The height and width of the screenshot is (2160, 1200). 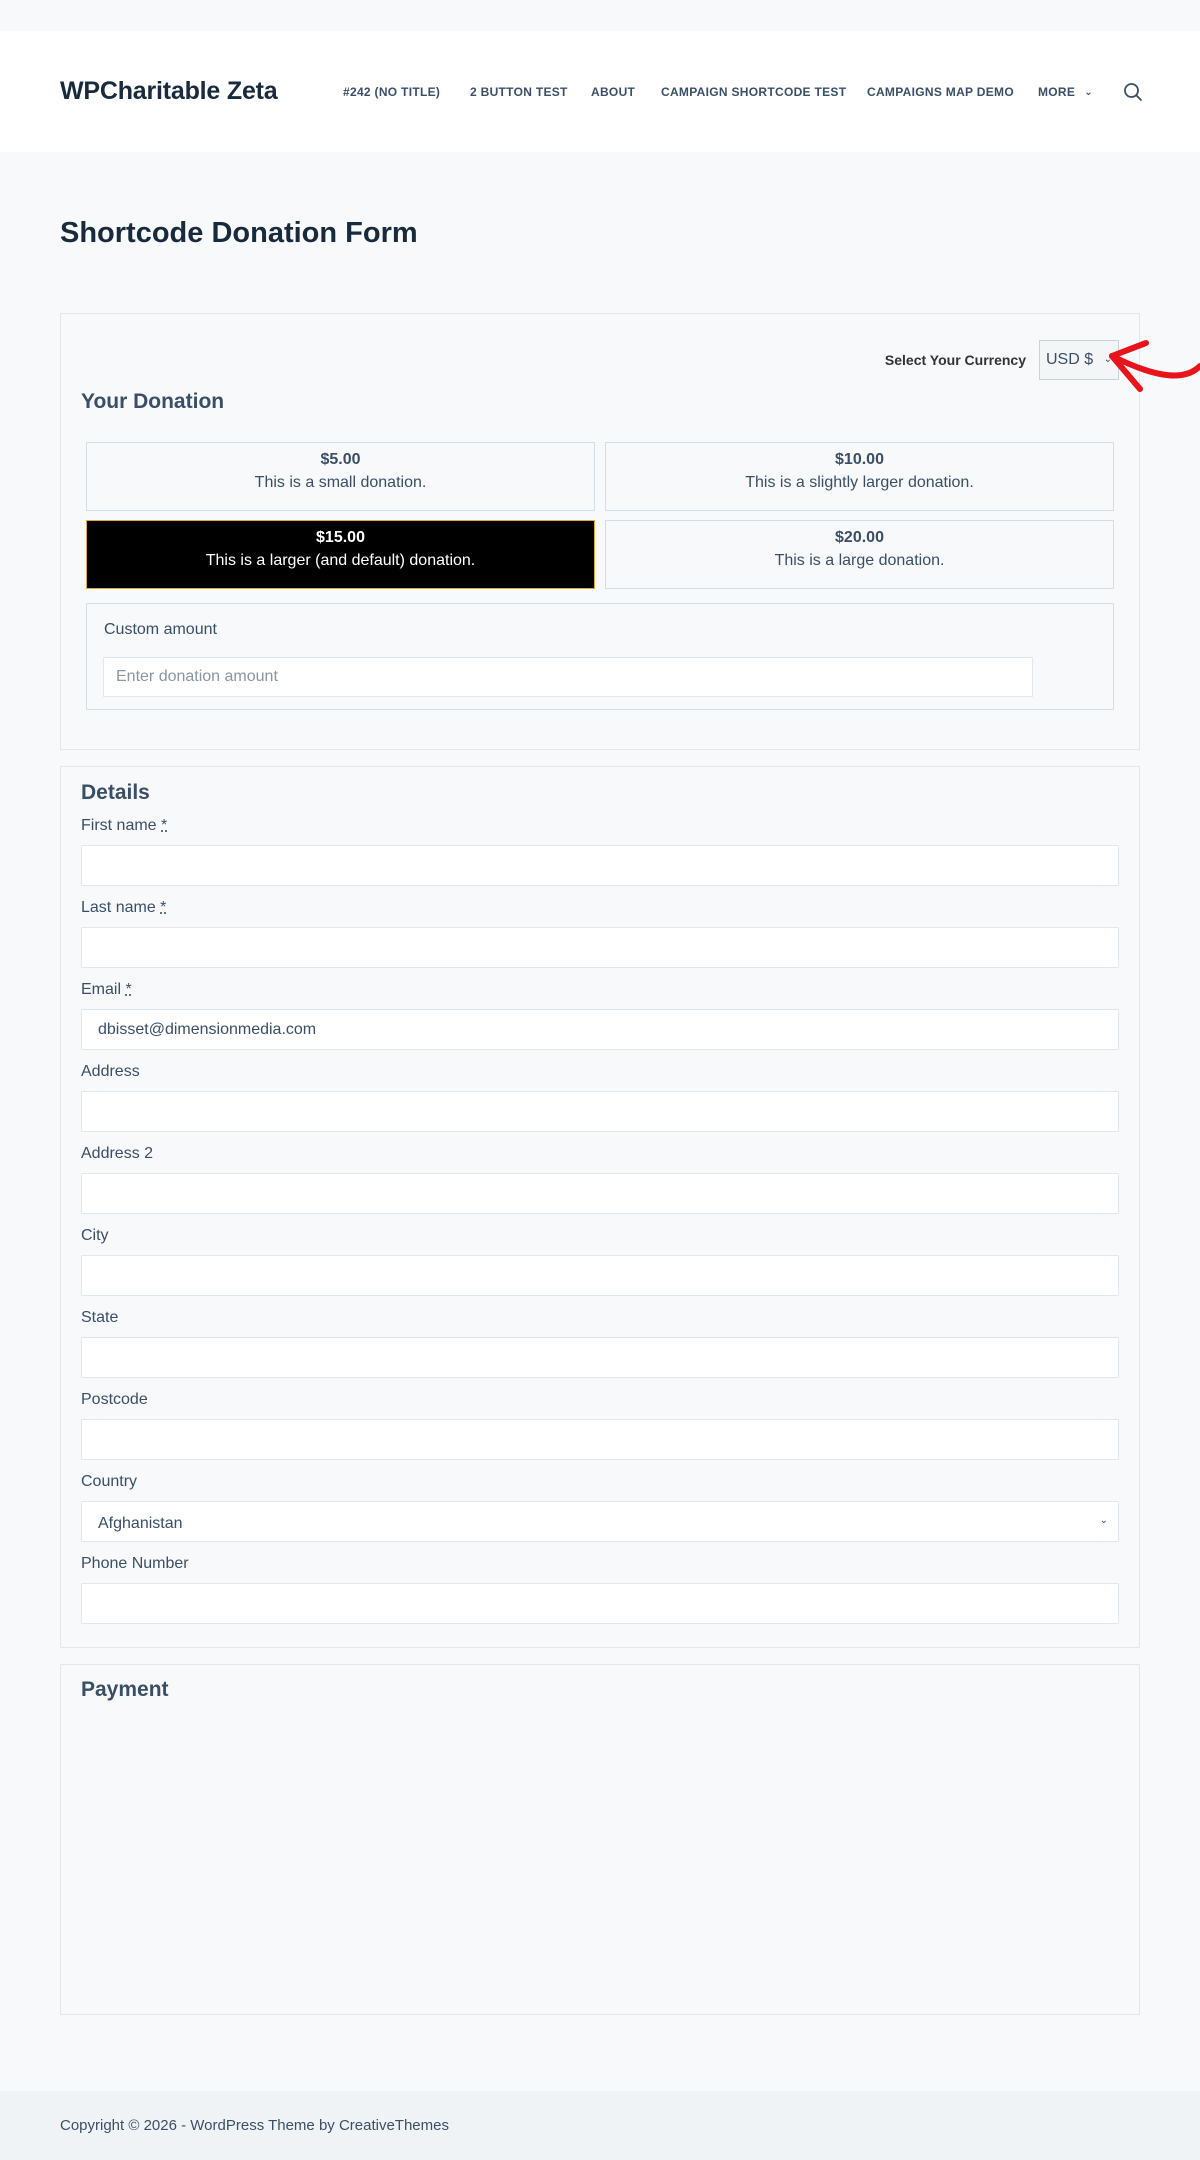 What do you see at coordinates (340, 537) in the screenshot?
I see `amount-value: $15.00` at bounding box center [340, 537].